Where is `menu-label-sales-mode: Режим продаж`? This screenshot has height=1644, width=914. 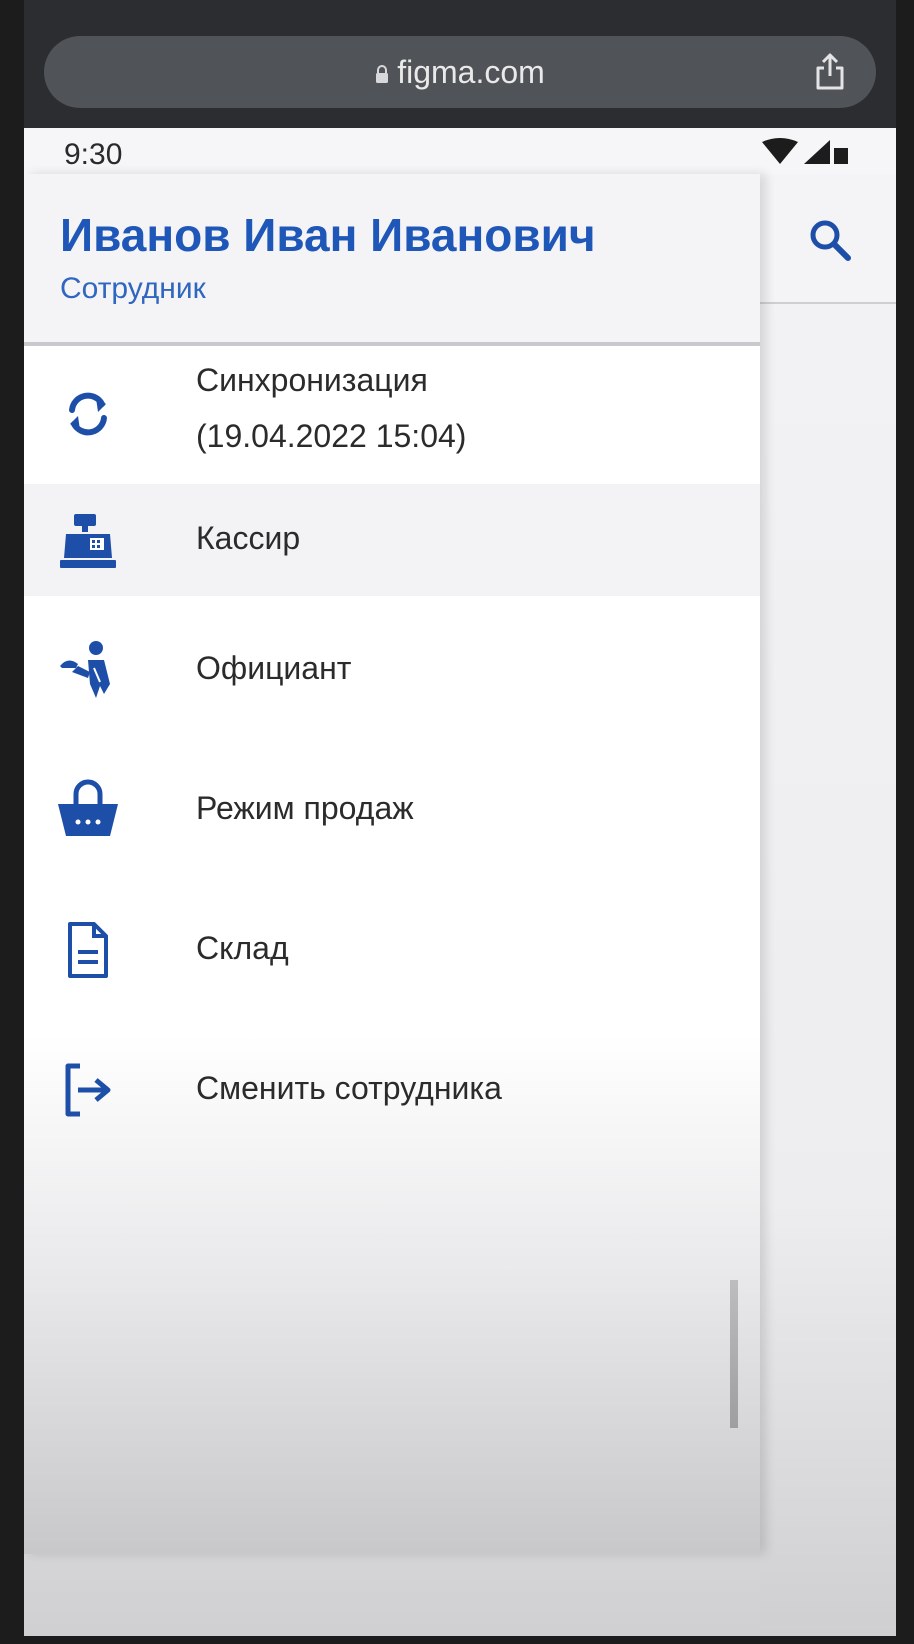
menu-label-sales-mode: Режим продаж is located at coordinates (305, 808).